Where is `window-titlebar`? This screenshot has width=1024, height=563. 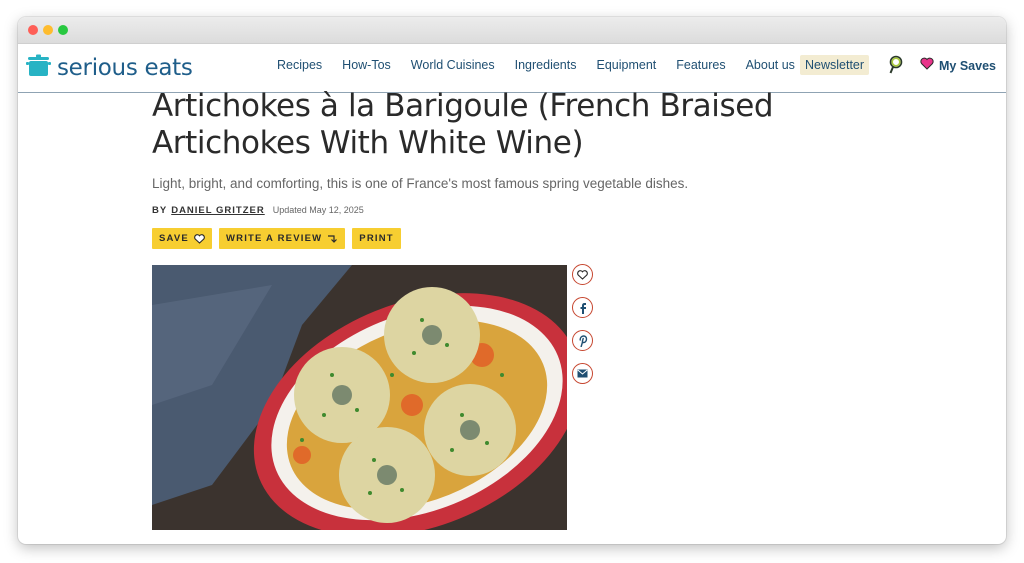
window-titlebar is located at coordinates (512, 30).